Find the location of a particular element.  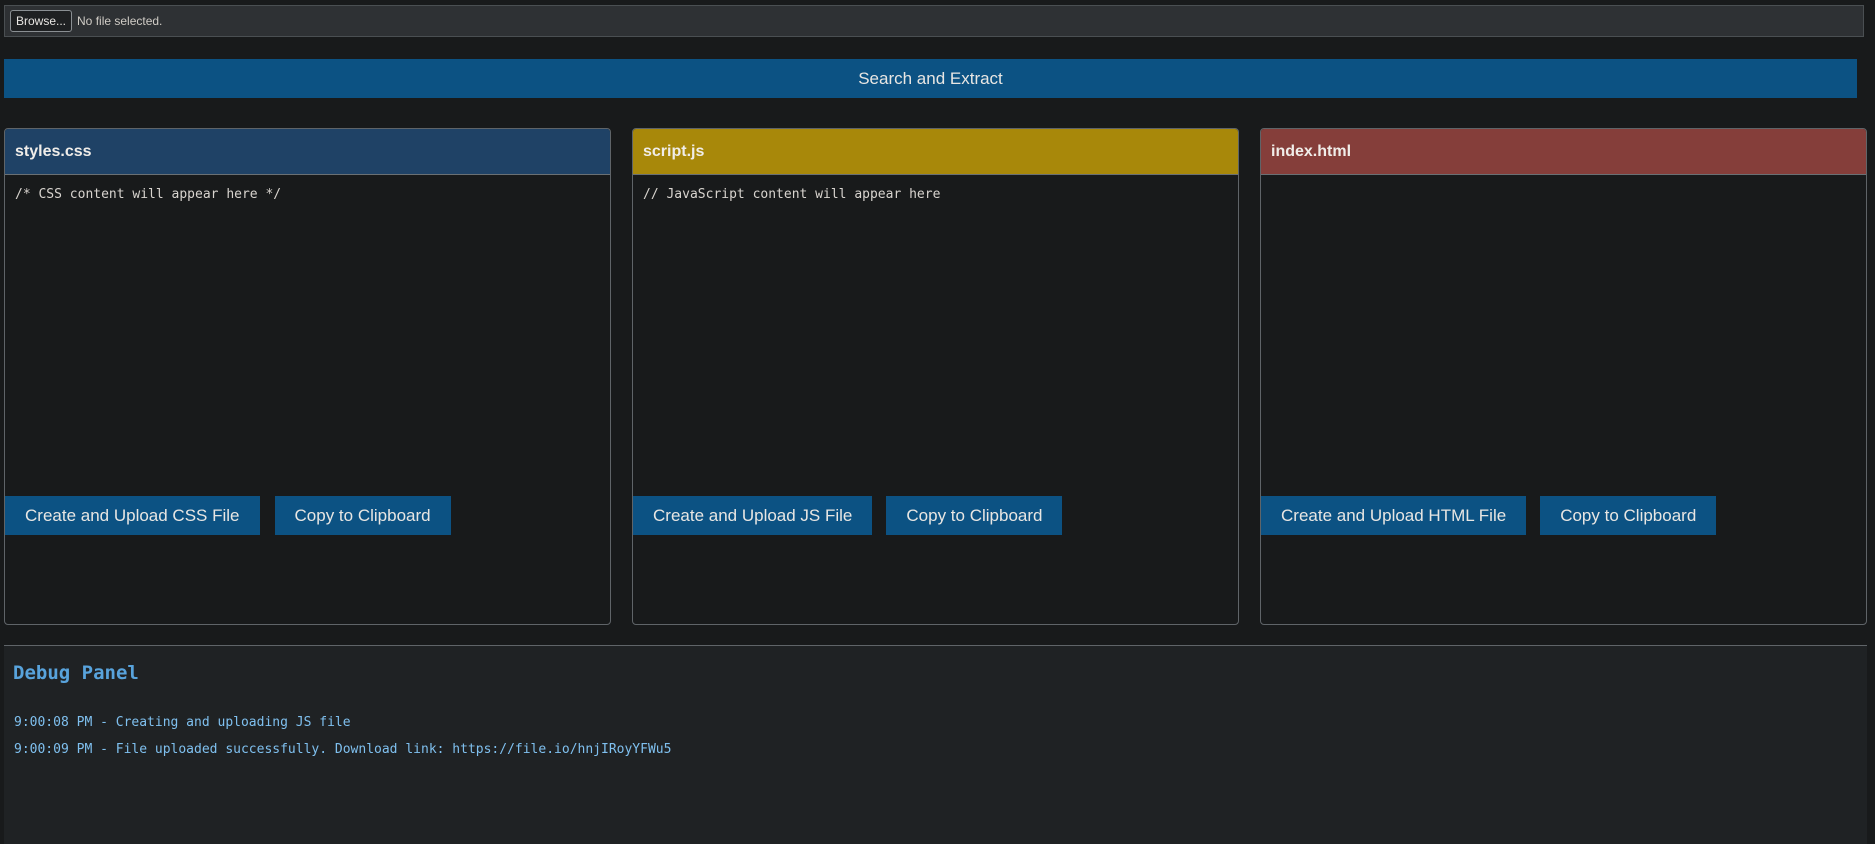

js-panel-title: script.js is located at coordinates (674, 151).